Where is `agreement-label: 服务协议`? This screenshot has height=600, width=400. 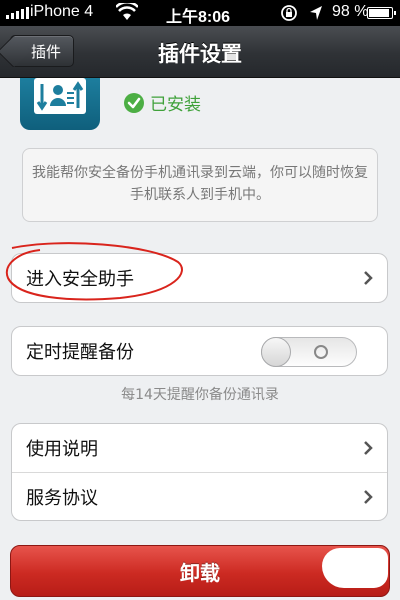
agreement-label: 服务协议 is located at coordinates (62, 498).